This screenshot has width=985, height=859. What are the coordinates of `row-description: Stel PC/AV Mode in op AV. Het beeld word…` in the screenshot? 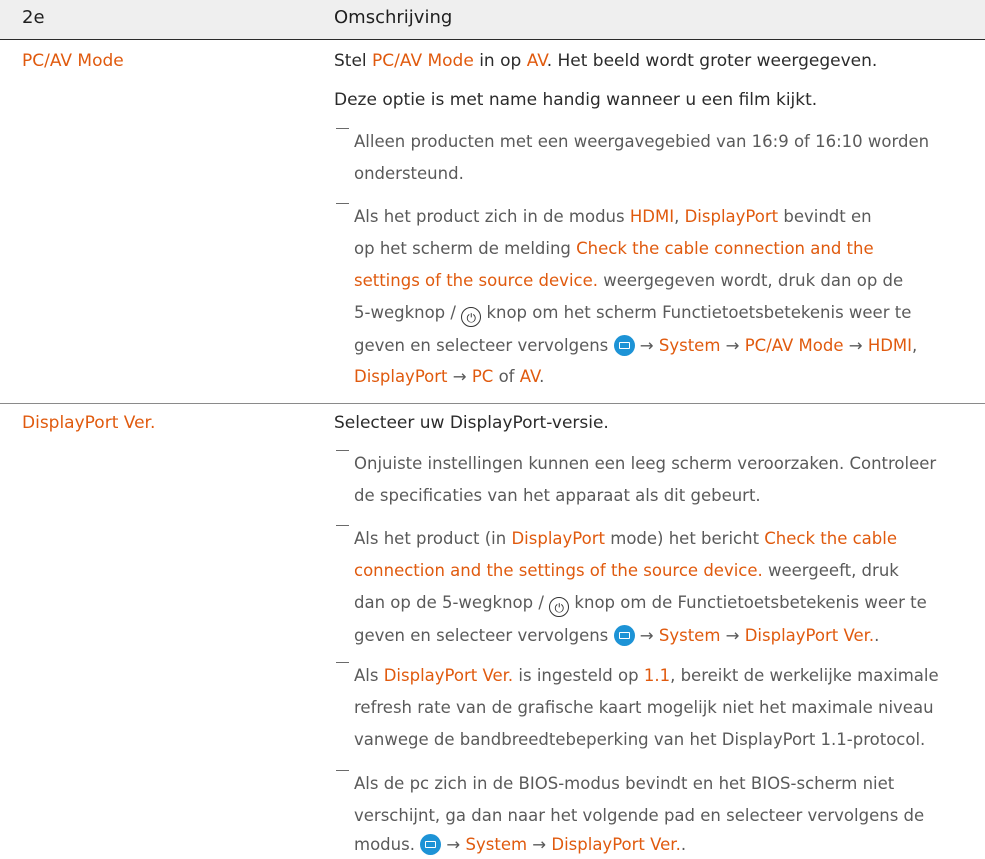 It's located at (606, 61).